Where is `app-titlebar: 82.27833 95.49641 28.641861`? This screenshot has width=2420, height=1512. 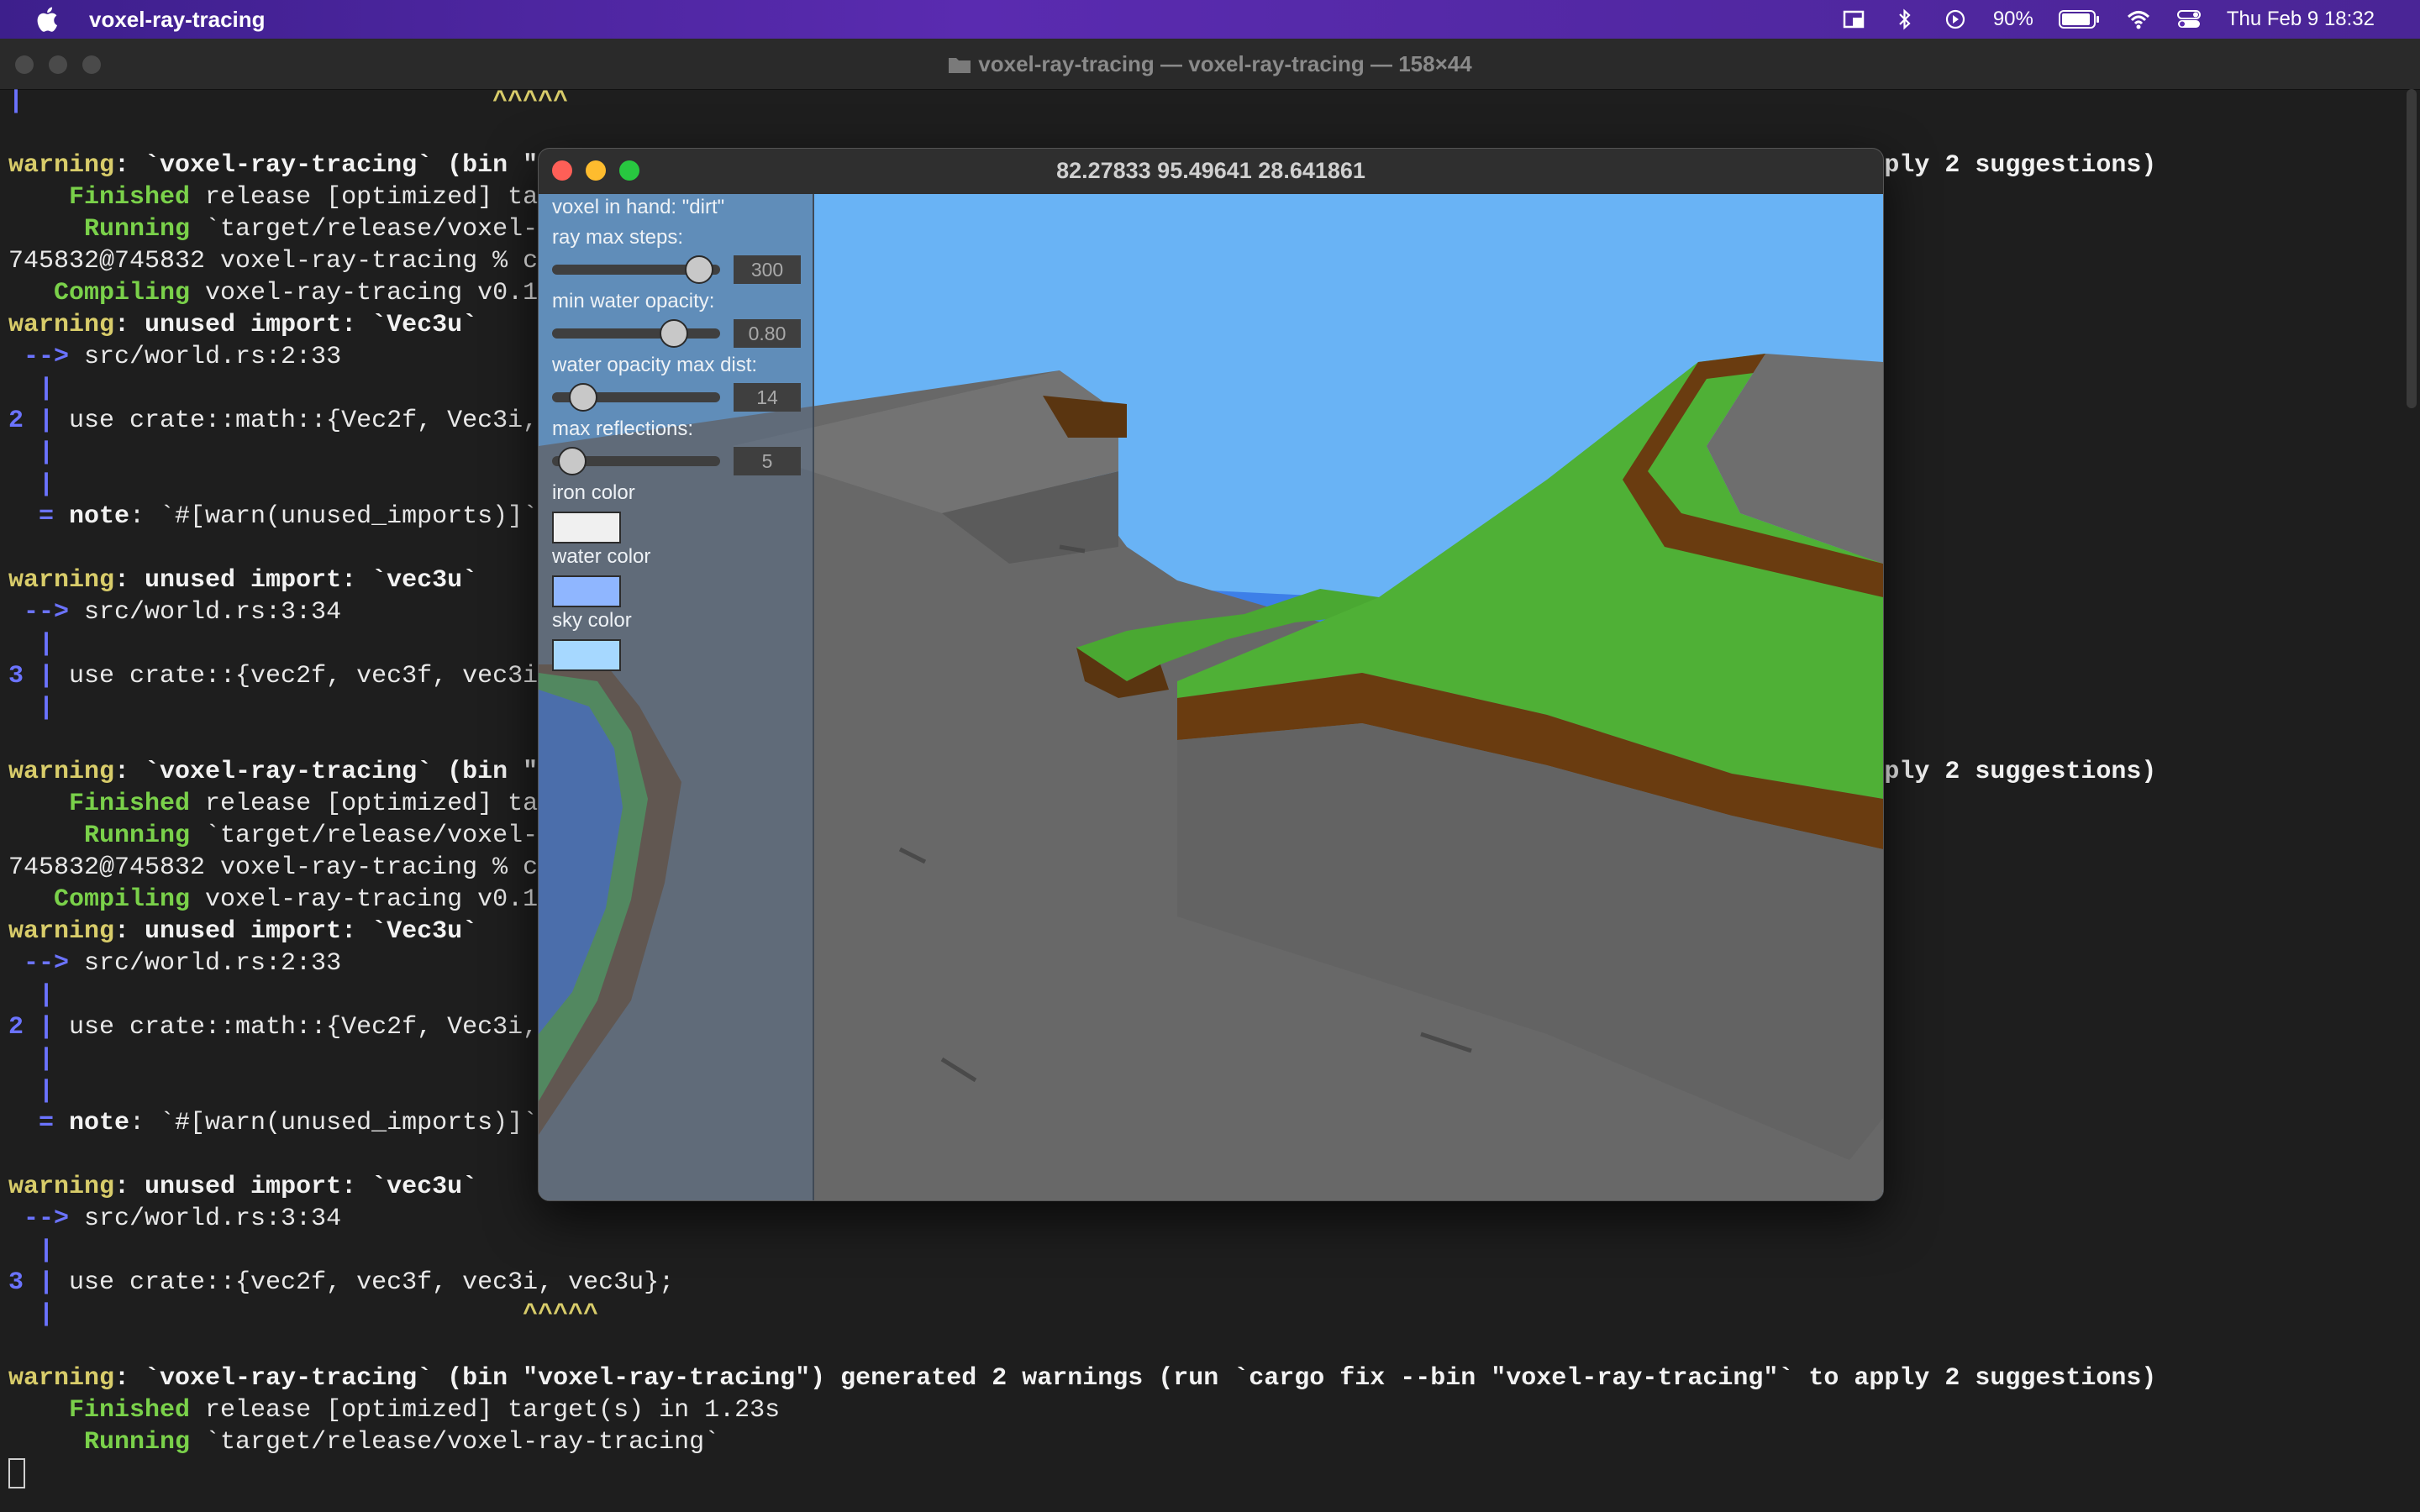 app-titlebar: 82.27833 95.49641 28.641861 is located at coordinates (1211, 171).